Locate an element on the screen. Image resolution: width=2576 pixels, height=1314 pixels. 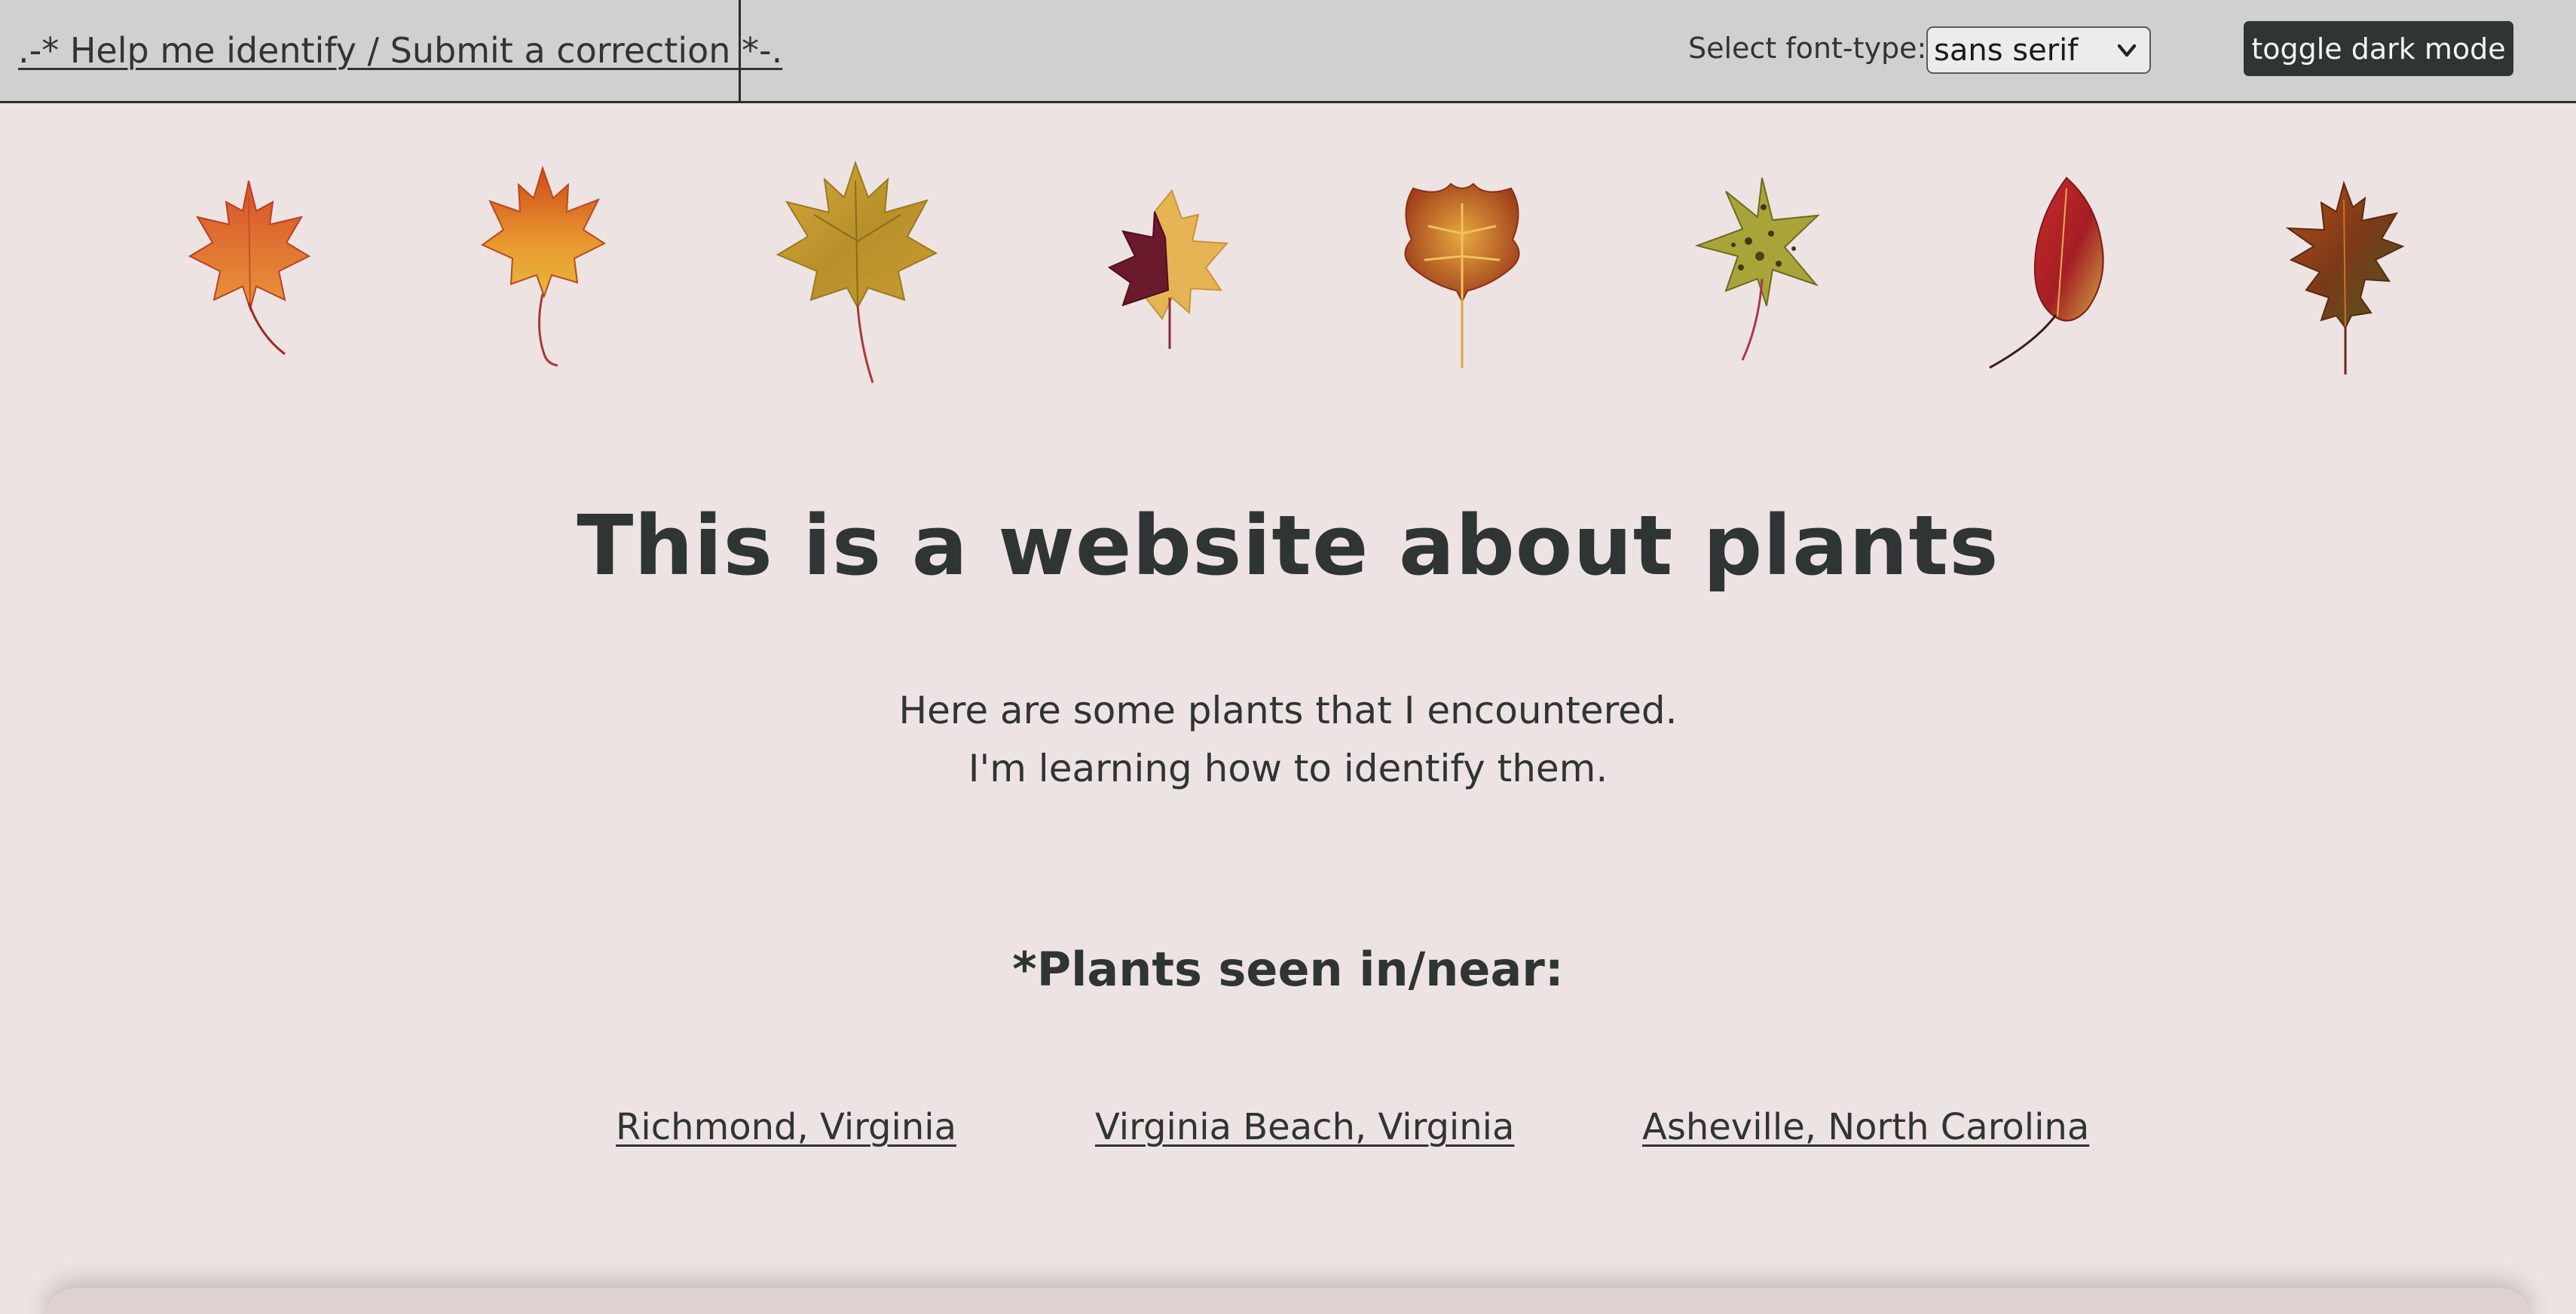
content-card-edge is located at coordinates (1288, 1301).